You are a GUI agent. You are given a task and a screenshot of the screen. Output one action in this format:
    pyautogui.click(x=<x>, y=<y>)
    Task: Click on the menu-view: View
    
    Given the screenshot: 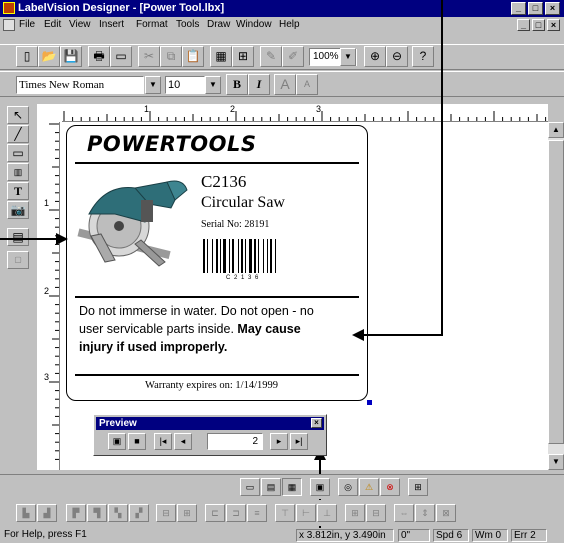 What is the action you would take?
    pyautogui.click(x=80, y=24)
    